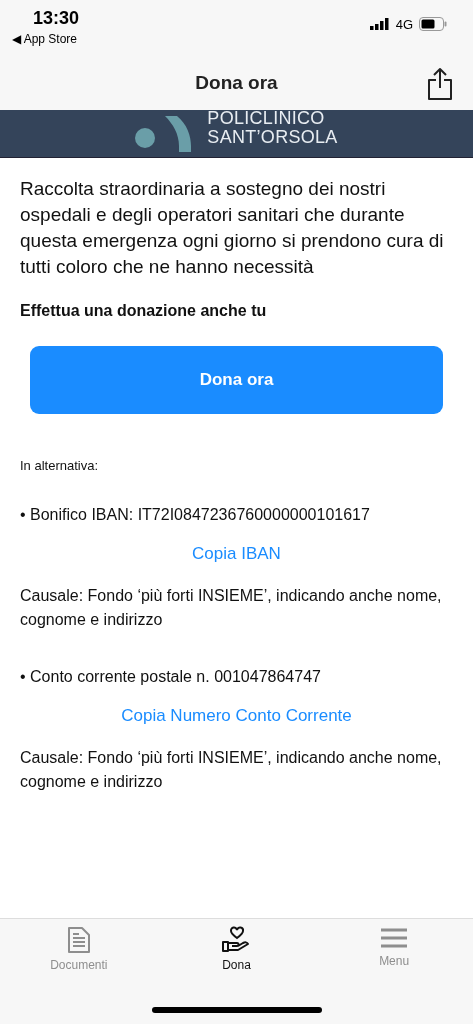  I want to click on network-label: 4G, so click(404, 24).